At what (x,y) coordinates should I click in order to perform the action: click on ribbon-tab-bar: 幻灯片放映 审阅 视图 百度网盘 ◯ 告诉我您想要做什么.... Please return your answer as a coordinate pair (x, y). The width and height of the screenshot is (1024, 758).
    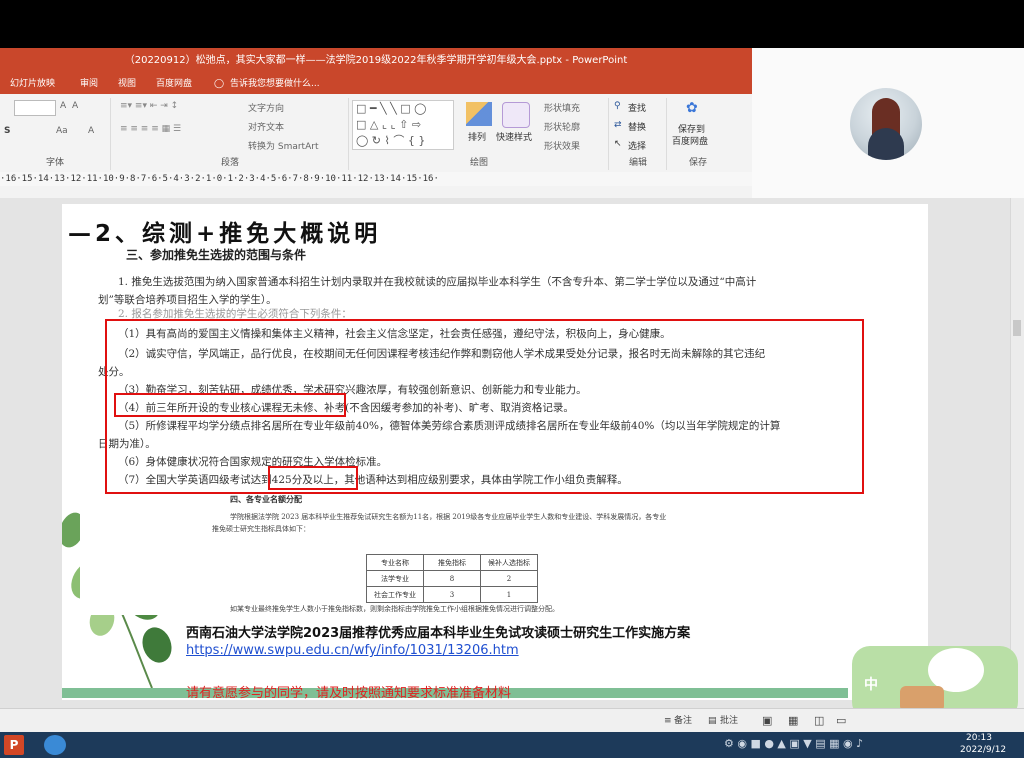
    Looking at the image, I should click on (376, 84).